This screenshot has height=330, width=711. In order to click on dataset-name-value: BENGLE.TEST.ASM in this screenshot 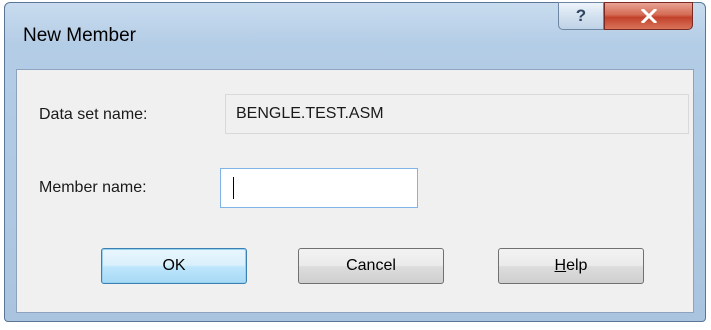, I will do `click(310, 113)`.